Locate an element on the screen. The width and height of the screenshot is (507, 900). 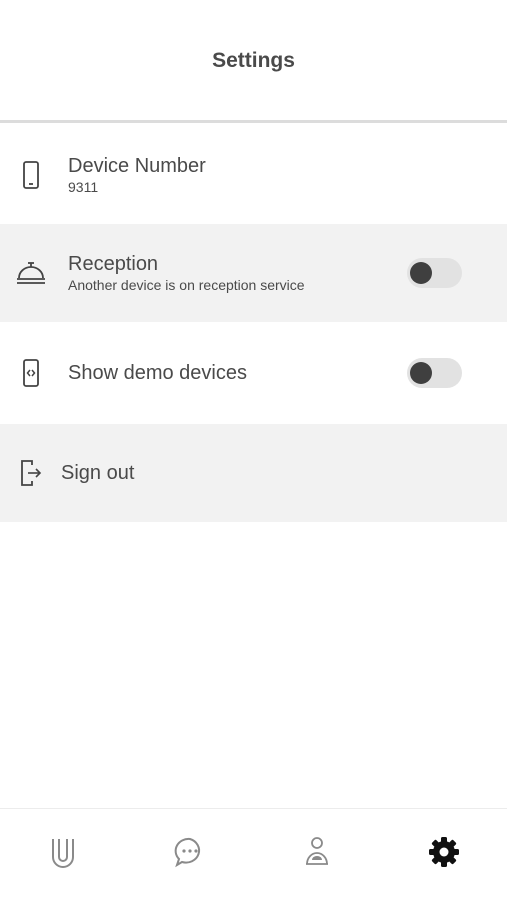
reception-subtitle: Another device is on reception service is located at coordinates (186, 285).